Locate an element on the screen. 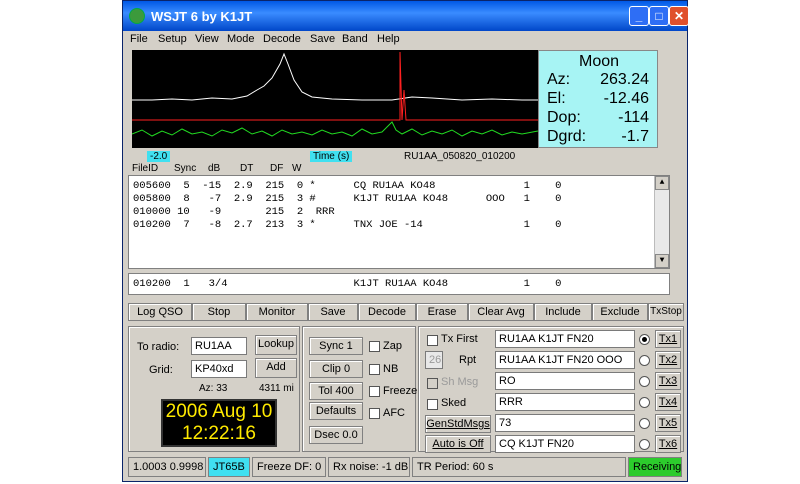  sh-msg-checkbox is located at coordinates (432, 383).